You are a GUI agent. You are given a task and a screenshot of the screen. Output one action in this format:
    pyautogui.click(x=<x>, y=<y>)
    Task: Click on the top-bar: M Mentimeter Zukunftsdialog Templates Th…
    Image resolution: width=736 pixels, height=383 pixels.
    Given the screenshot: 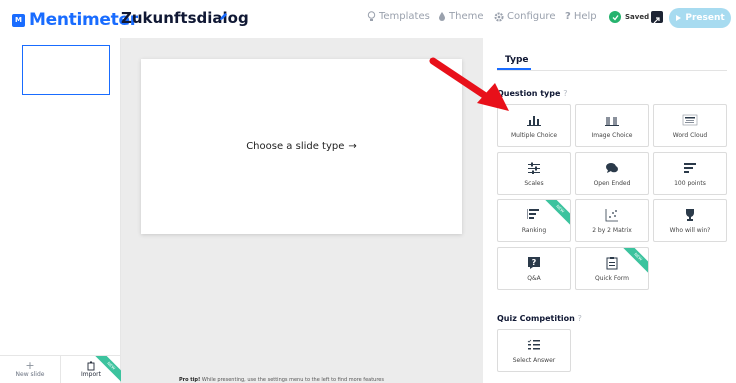 What is the action you would take?
    pyautogui.click(x=368, y=19)
    